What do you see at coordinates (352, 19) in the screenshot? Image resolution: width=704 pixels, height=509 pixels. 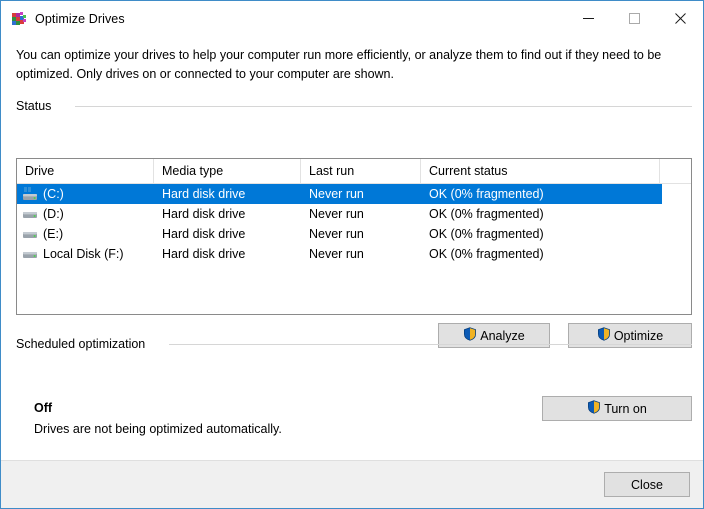 I see `title-bar: Optimize Drives` at bounding box center [352, 19].